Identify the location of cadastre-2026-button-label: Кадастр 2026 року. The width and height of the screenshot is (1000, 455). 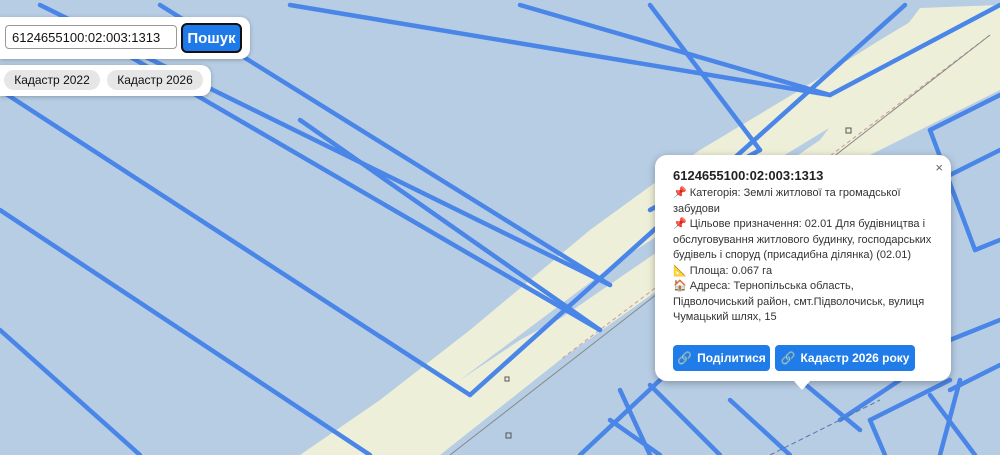
(855, 358).